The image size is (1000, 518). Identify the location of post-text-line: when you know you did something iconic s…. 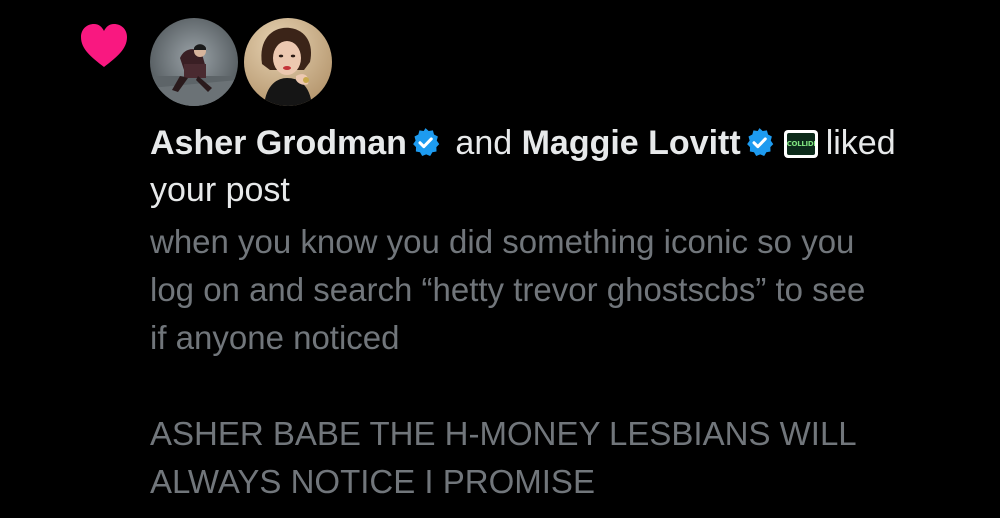
(502, 241).